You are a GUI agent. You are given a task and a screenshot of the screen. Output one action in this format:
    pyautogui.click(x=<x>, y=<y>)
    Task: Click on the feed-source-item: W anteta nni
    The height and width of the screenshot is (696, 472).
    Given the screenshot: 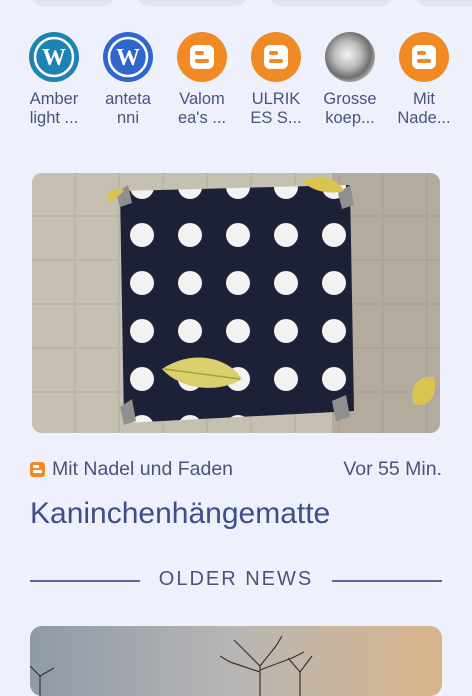 What is the action you would take?
    pyautogui.click(x=128, y=80)
    